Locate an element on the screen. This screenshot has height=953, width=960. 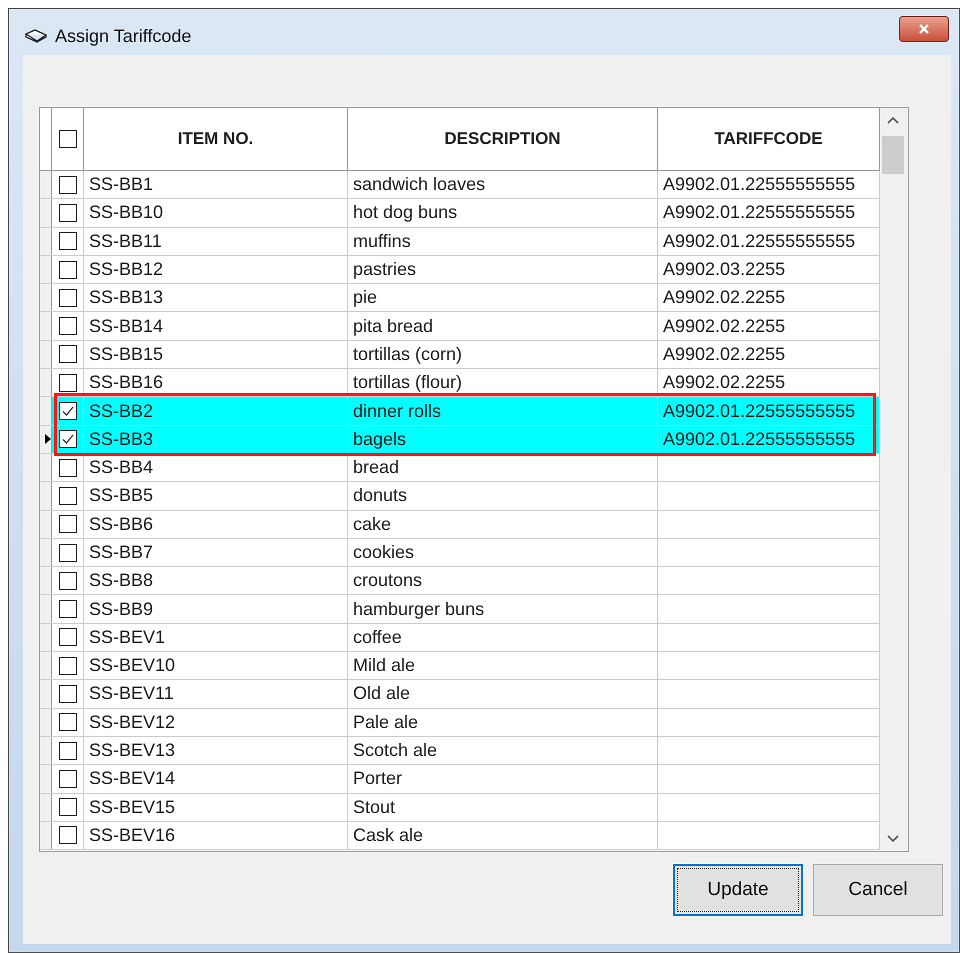
dialog-button: Update is located at coordinates (738, 890).